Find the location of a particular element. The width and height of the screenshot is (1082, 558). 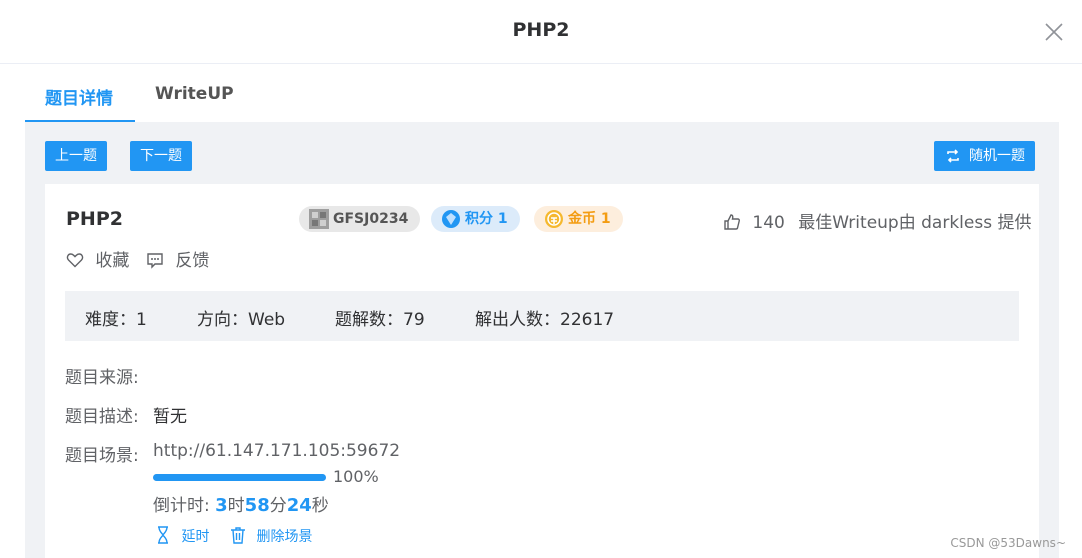

prev-question-button: 上一题 is located at coordinates (76, 156).